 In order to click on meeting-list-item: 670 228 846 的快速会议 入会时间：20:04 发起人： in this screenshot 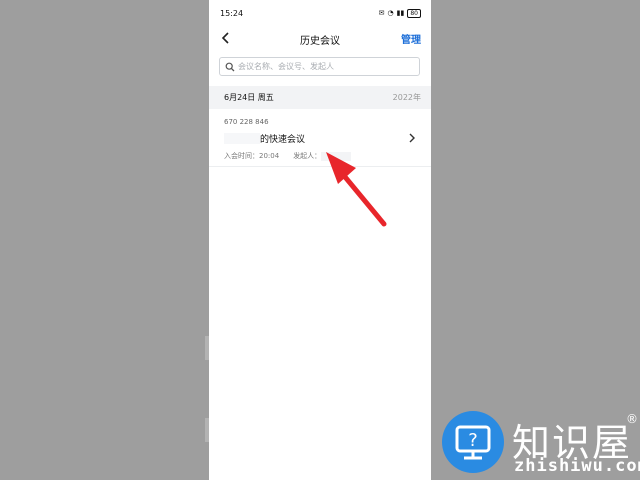, I will do `click(320, 139)`.